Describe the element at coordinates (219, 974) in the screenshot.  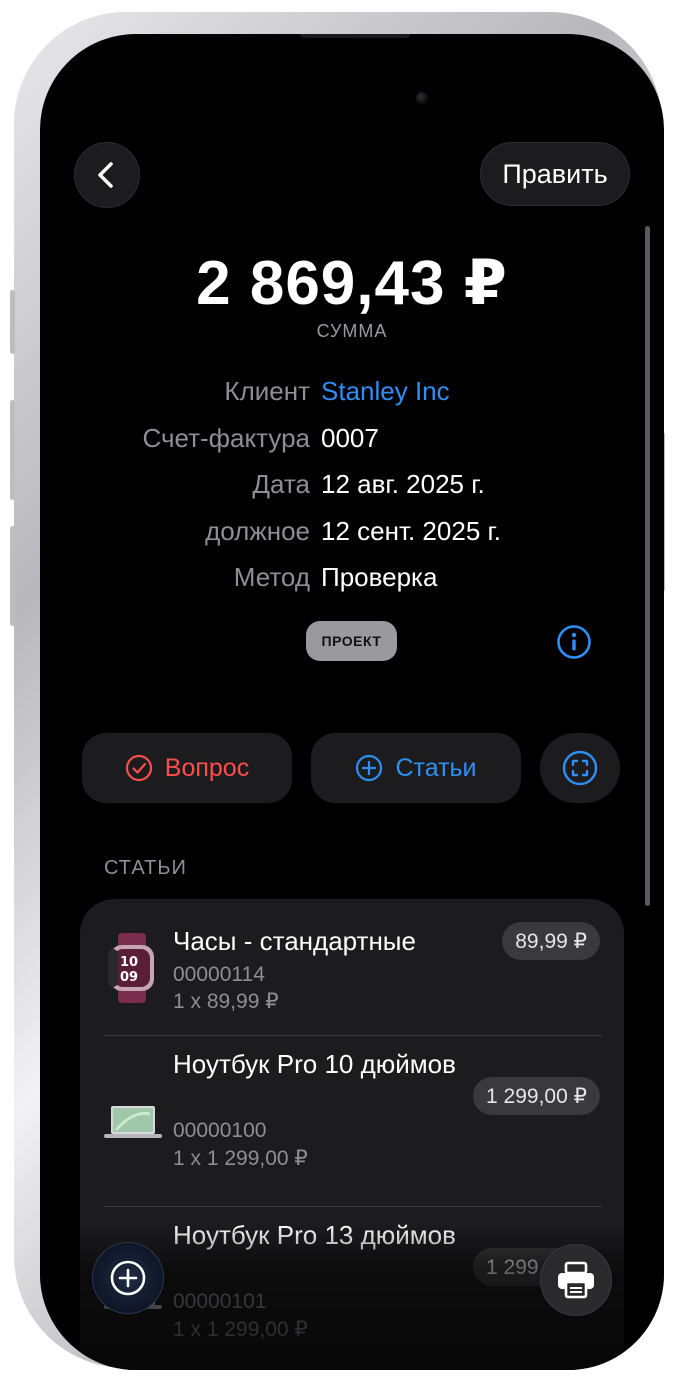
I see `item-sku: 00000114` at that location.